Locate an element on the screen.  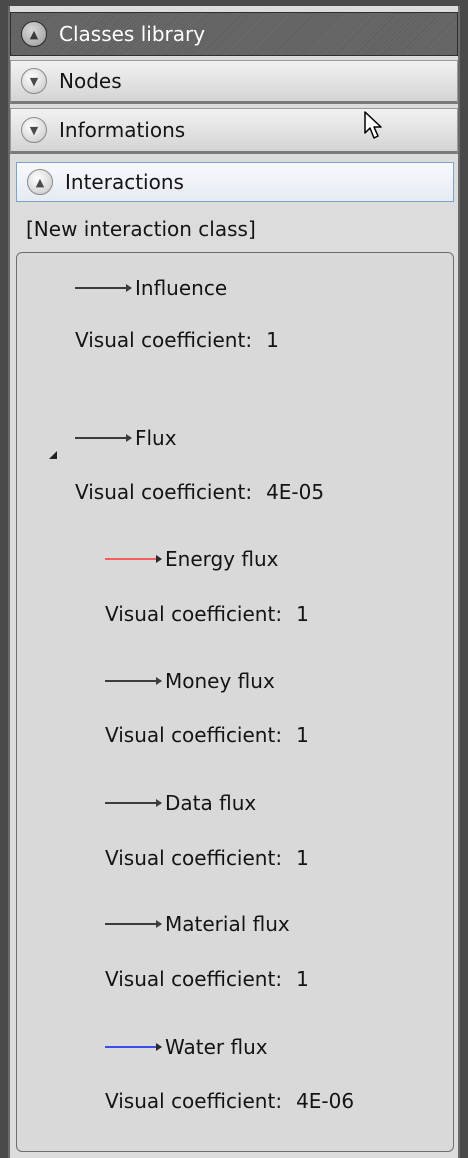
section-nodes: ▼ Nodes is located at coordinates (234, 82).